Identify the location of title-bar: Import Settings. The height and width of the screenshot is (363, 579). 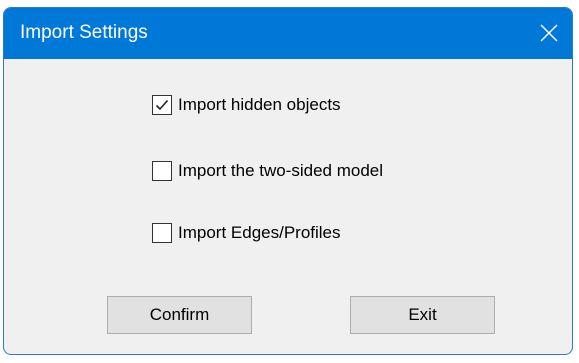
(288, 33).